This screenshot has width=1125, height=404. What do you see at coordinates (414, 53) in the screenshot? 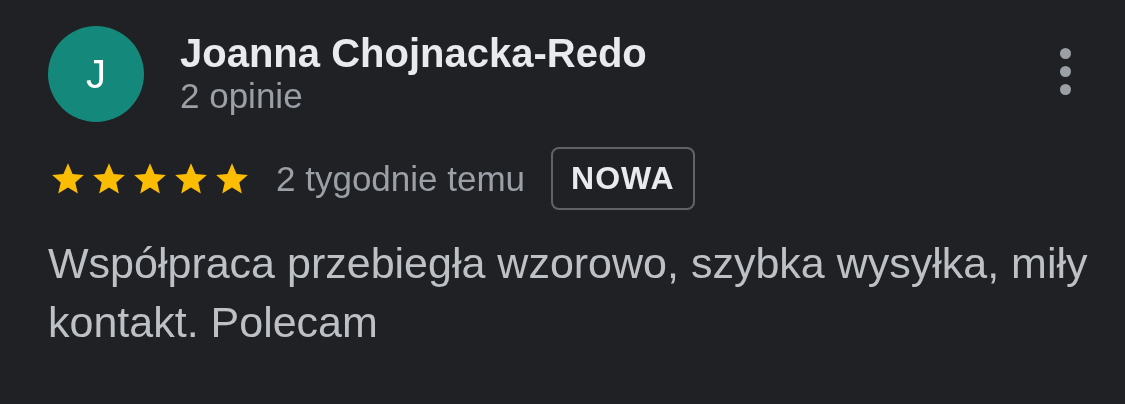
I see `author-name: Joanna Chojnacka-Redo` at bounding box center [414, 53].